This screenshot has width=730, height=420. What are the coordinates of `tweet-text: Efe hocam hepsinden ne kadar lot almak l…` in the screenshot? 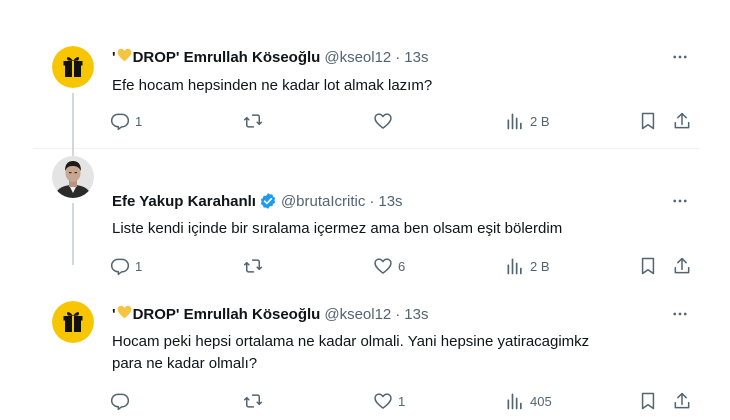 It's located at (397, 86).